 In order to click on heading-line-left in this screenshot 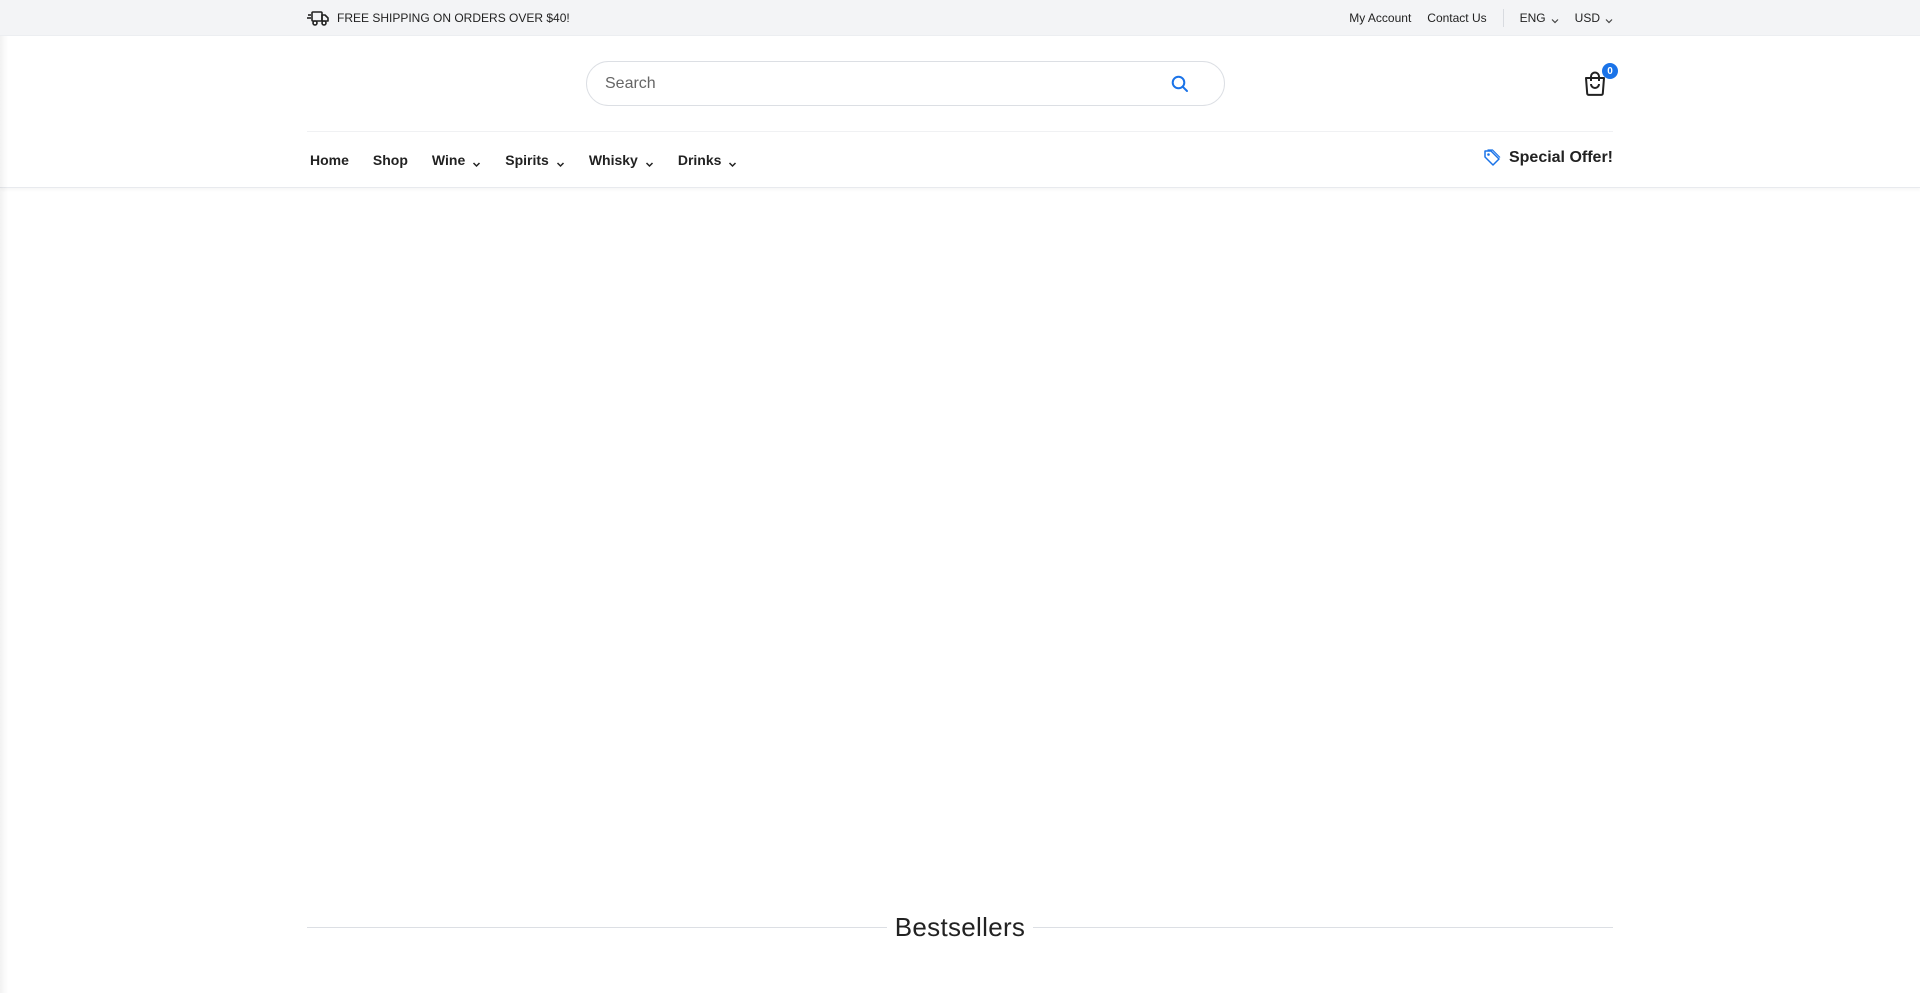, I will do `click(597, 927)`.